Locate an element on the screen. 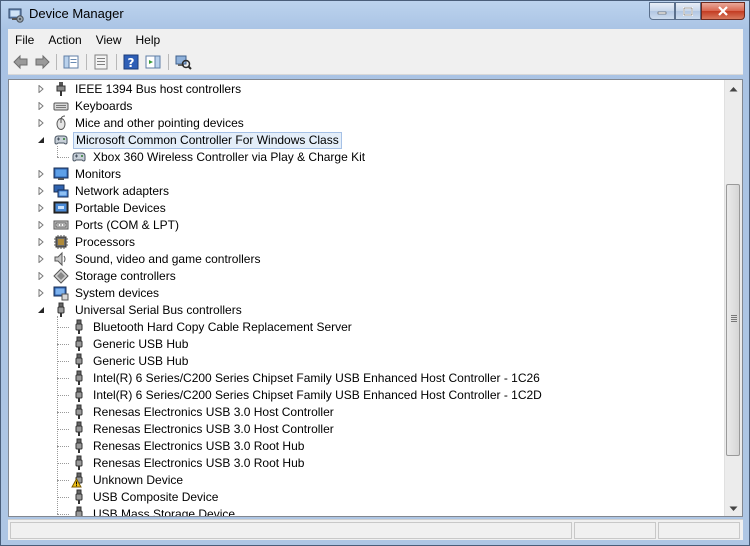 The height and width of the screenshot is (546, 750). forward-arrow-icon is located at coordinates (42, 62).